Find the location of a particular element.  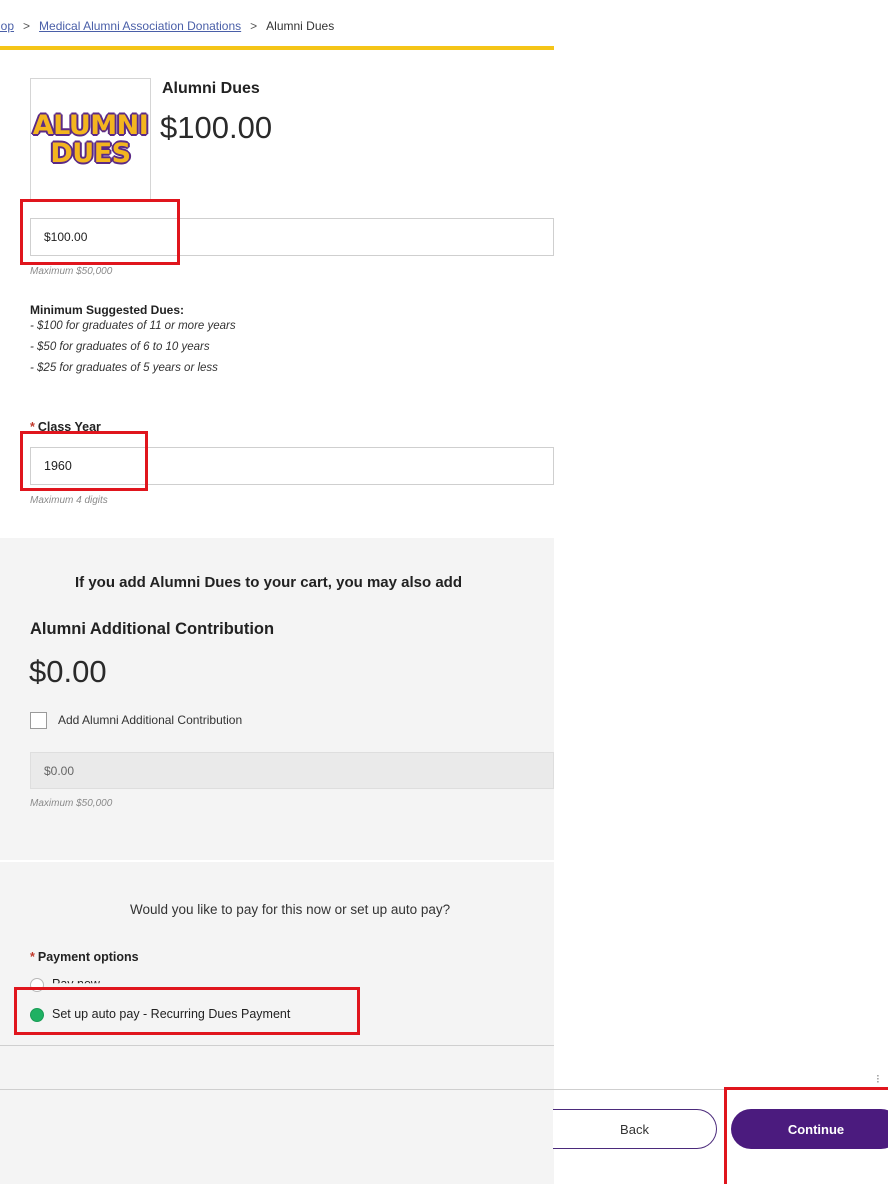

class-year-input: 1960 is located at coordinates (292, 466).